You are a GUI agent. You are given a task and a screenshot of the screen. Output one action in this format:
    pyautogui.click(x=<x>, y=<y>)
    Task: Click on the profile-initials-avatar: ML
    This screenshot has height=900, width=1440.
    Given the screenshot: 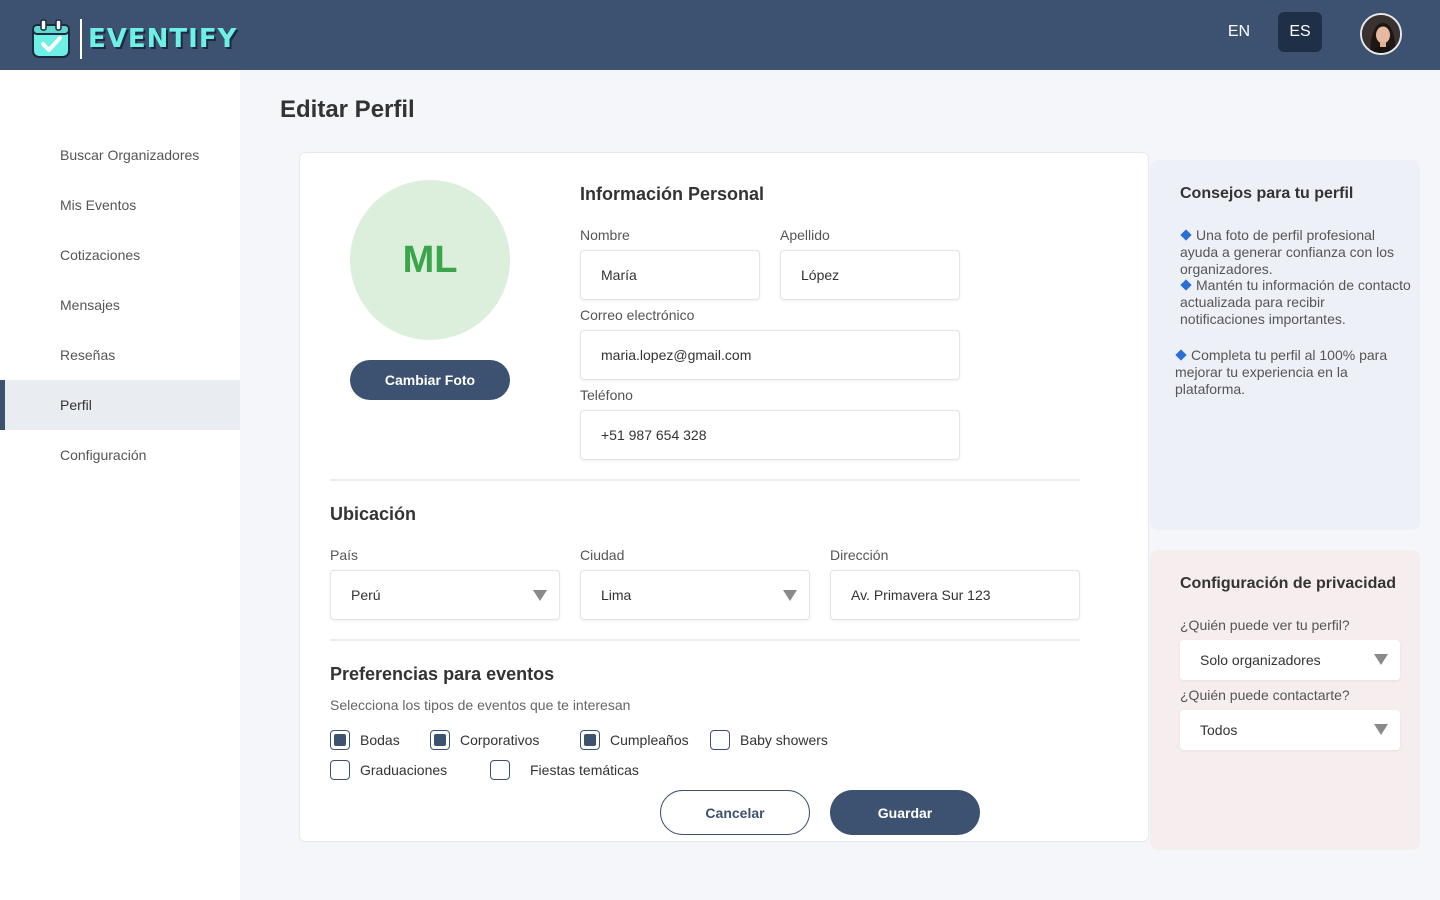 What is the action you would take?
    pyautogui.click(x=430, y=260)
    